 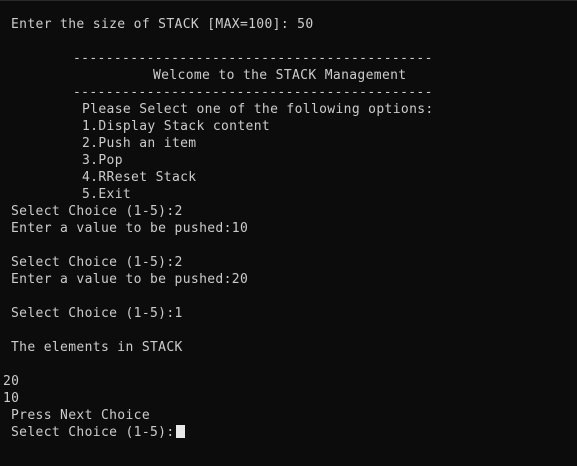 What do you see at coordinates (139, 177) in the screenshot?
I see `menu-option-reset: 4.RReset Stack` at bounding box center [139, 177].